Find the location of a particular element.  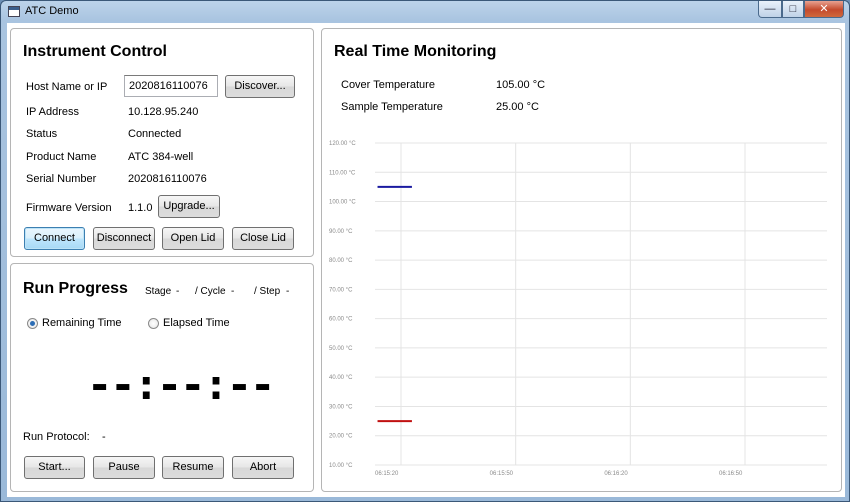

remaining-radio-dot is located at coordinates (32, 323).